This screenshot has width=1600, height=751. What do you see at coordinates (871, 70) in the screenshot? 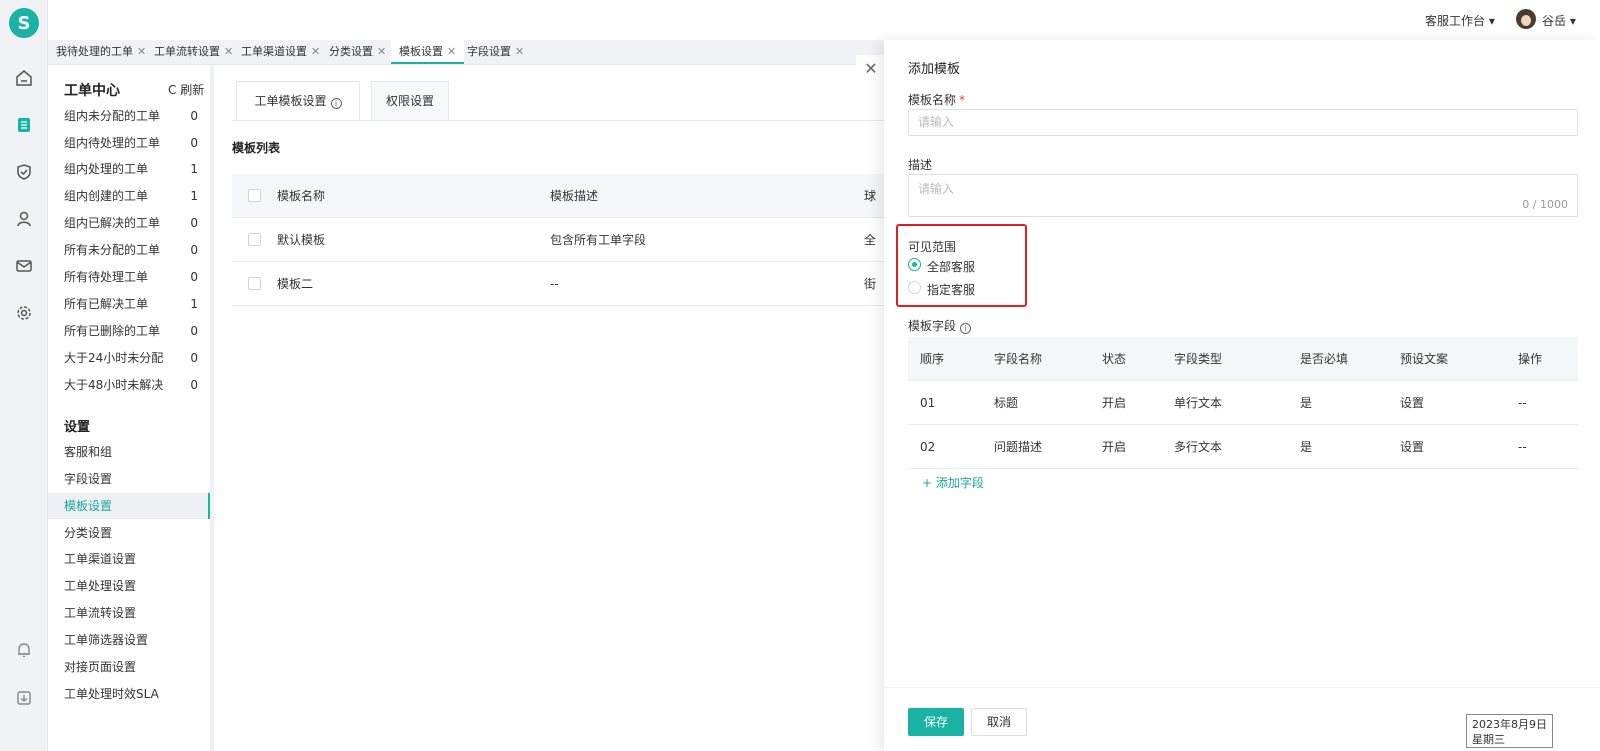
I see `close-drawer-button: ✕` at bounding box center [871, 70].